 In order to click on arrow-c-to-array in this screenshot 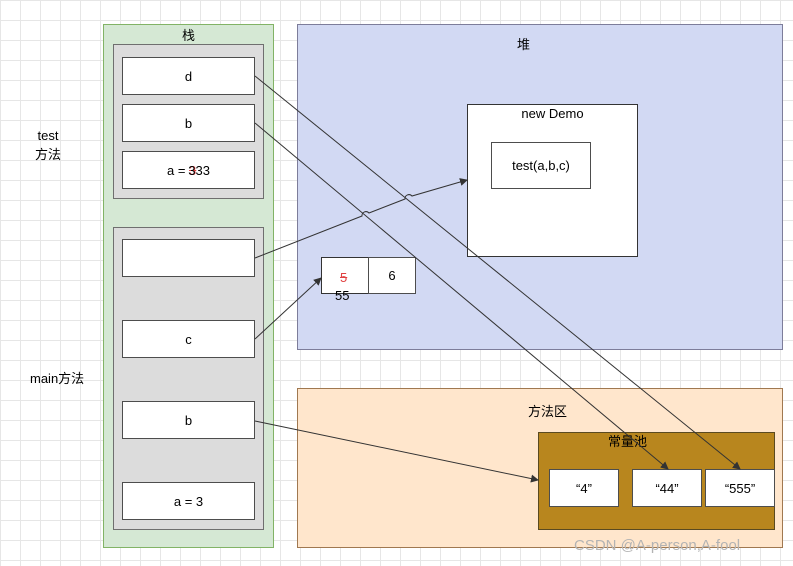, I will do `click(288, 308)`.